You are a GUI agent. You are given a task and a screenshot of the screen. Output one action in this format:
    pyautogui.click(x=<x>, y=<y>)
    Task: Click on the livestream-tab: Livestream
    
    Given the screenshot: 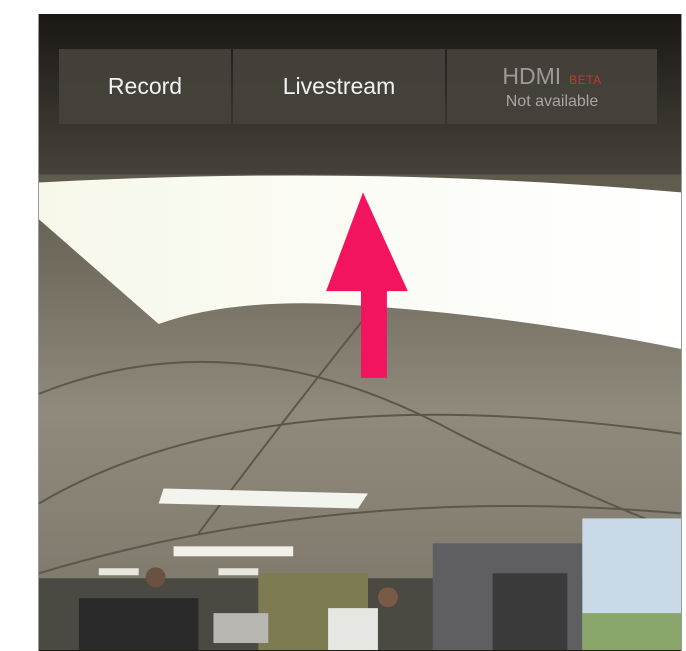 What is the action you would take?
    pyautogui.click(x=339, y=86)
    